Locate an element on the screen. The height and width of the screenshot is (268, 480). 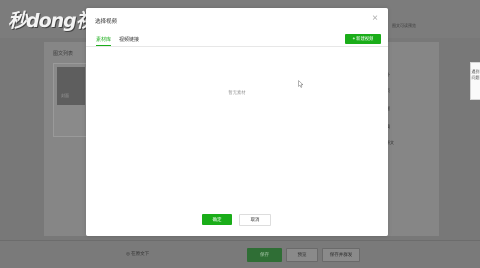
cancel-button: 取消 is located at coordinates (255, 220).